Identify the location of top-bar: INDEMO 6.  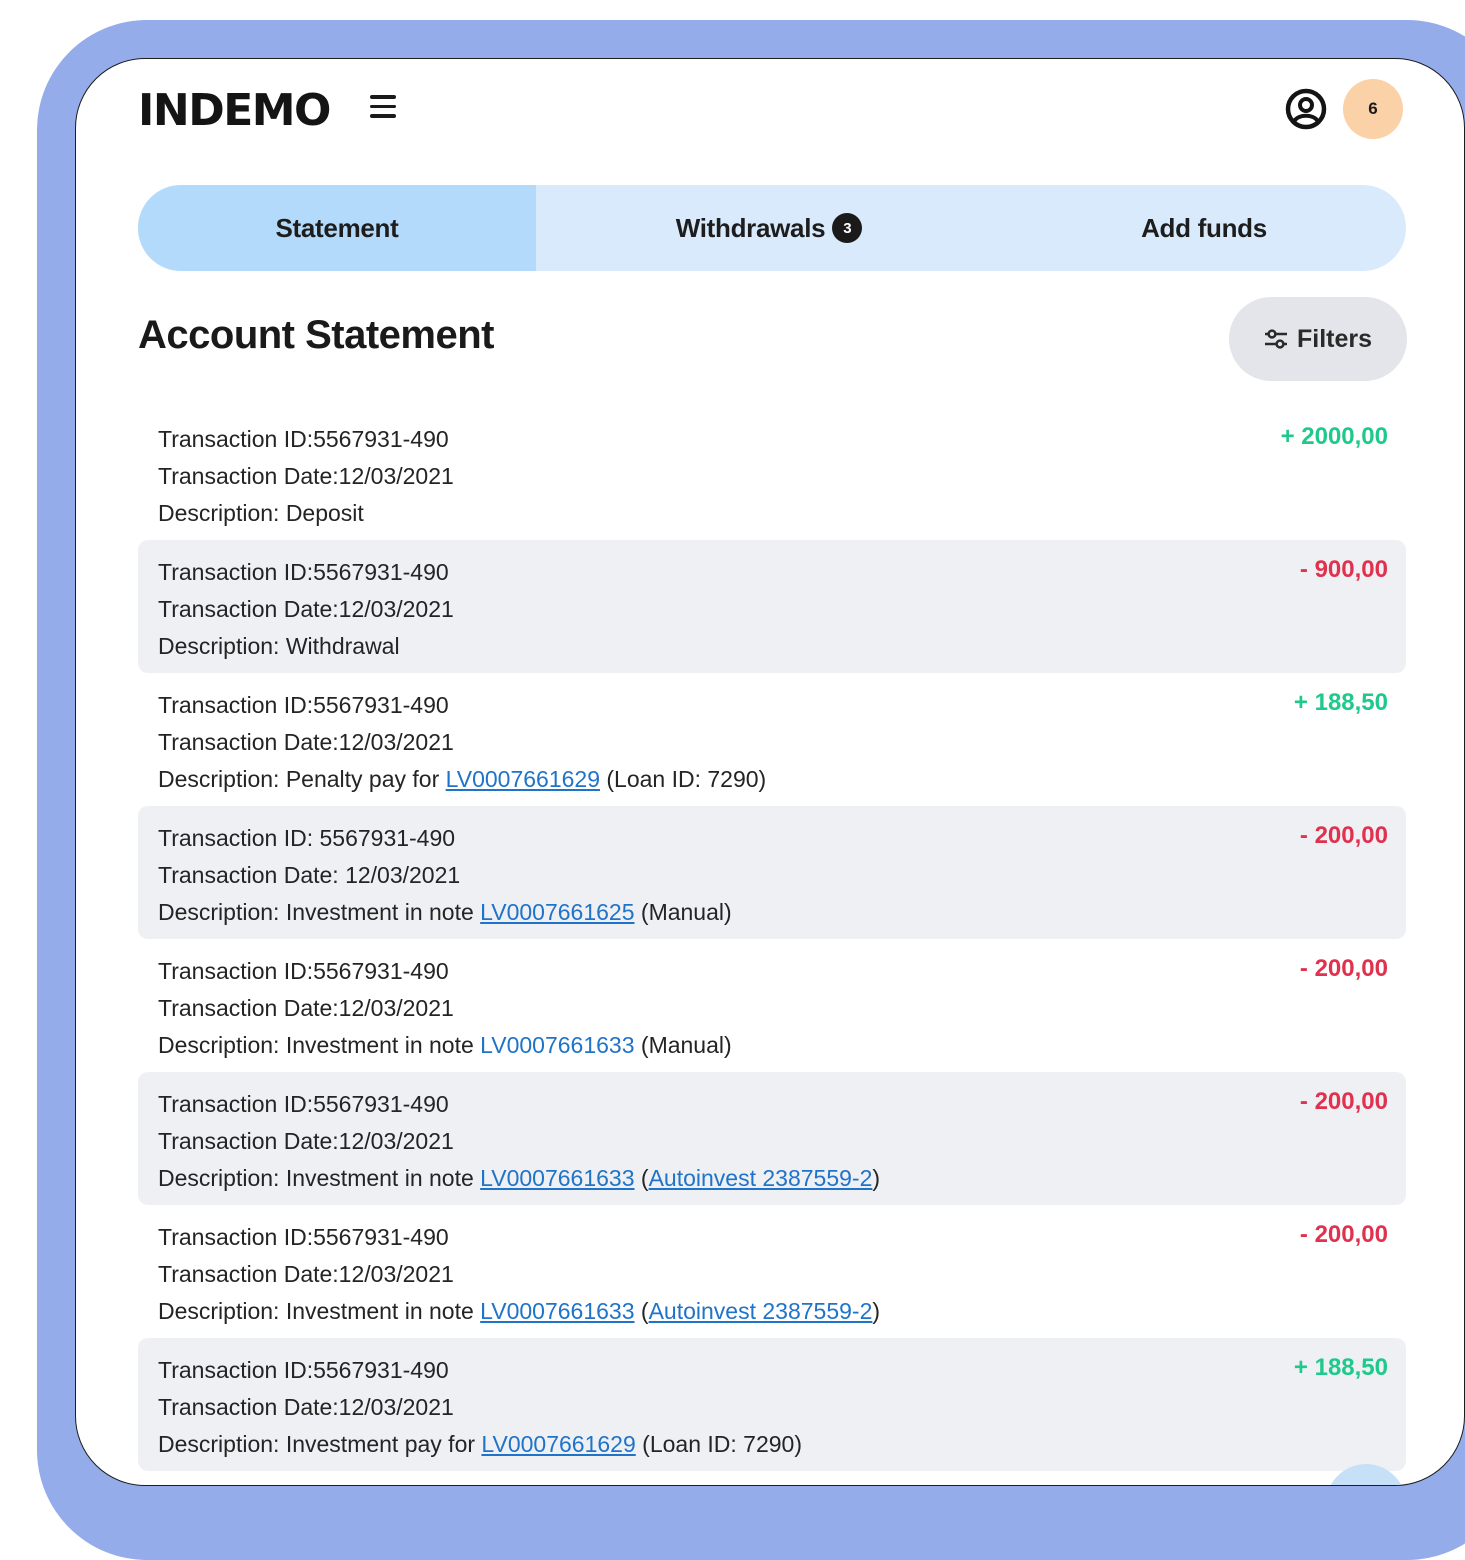
(770, 114).